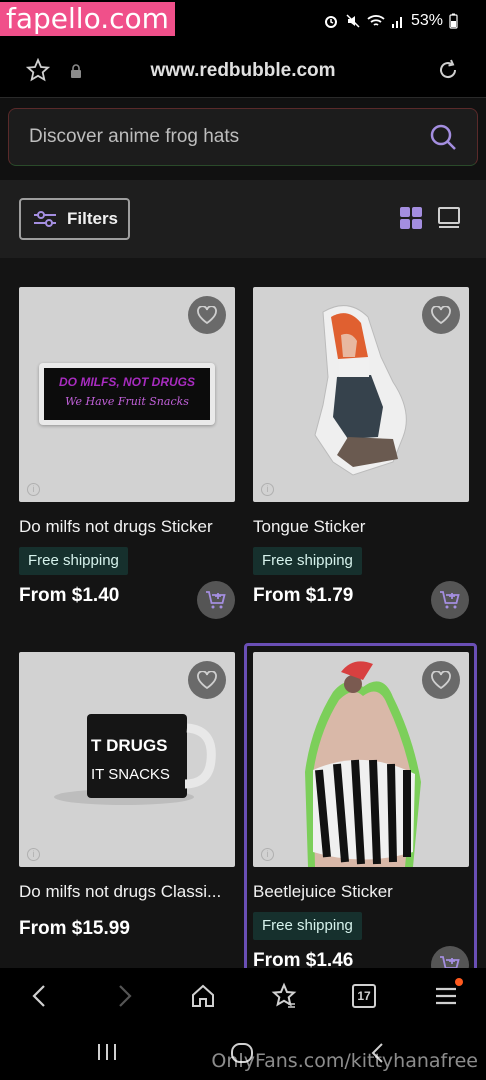 Image resolution: width=486 pixels, height=1080 pixels. What do you see at coordinates (134, 136) in the screenshot?
I see `search-placeholder: Discover anime frog hats` at bounding box center [134, 136].